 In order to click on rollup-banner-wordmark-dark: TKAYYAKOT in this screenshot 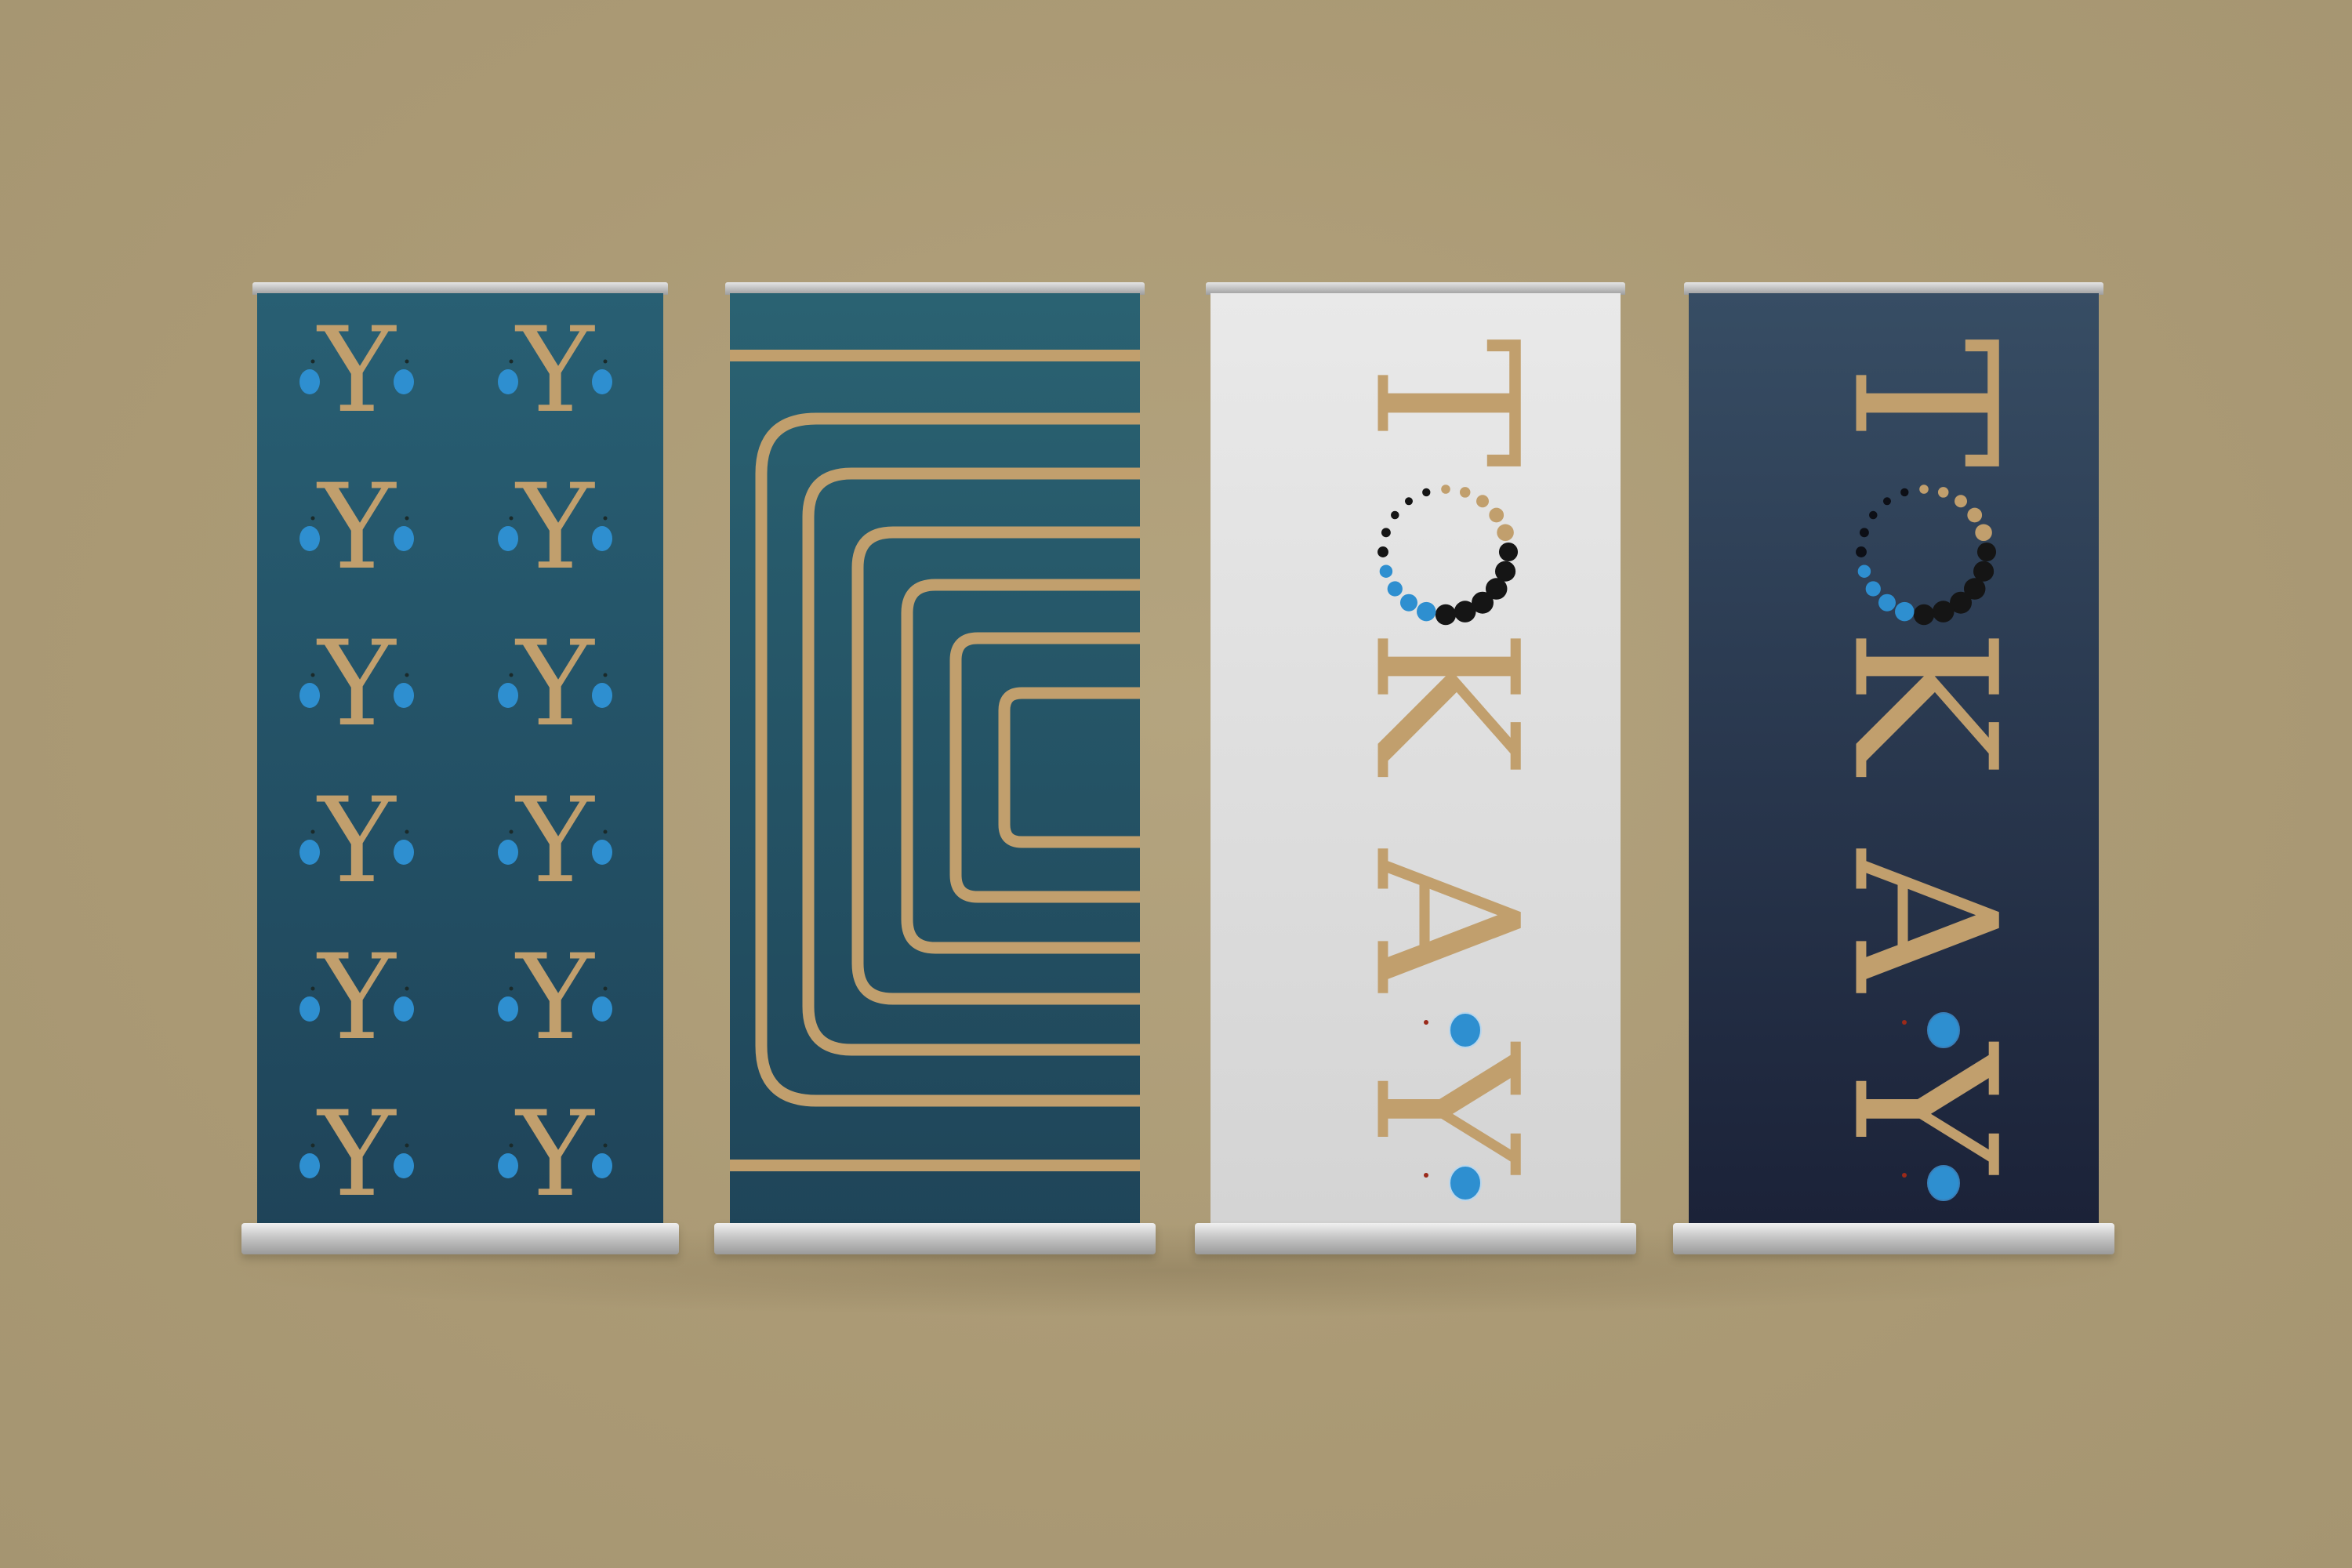, I will do `click(1894, 768)`.